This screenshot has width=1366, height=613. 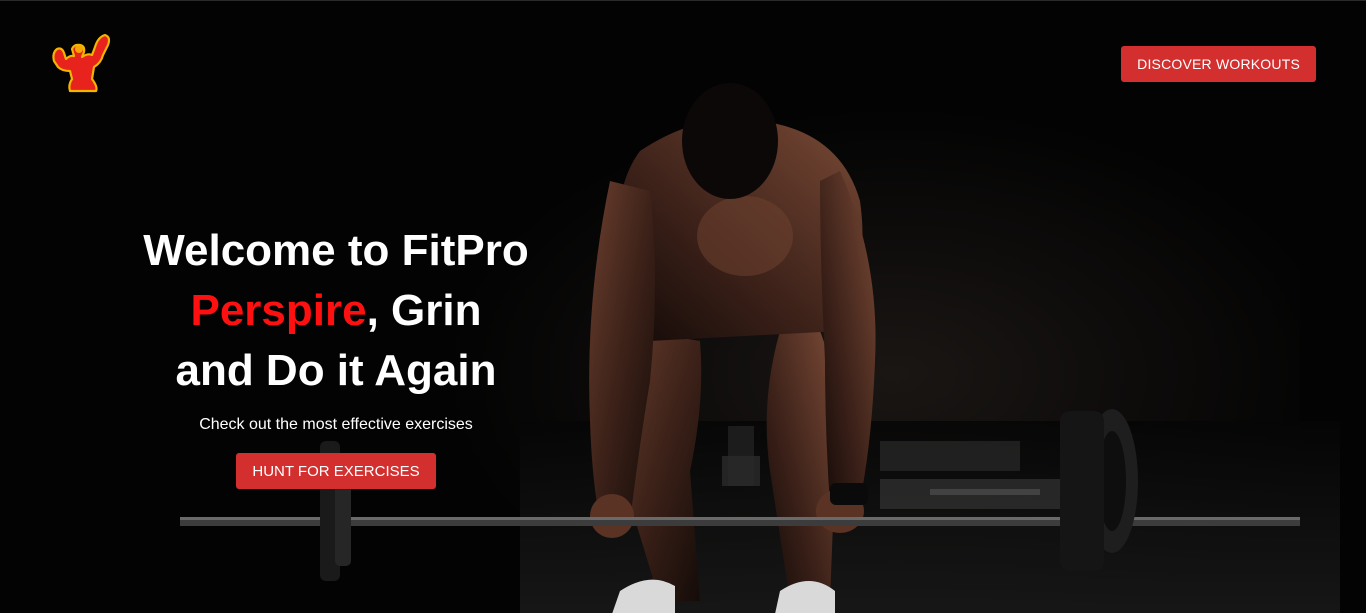 What do you see at coordinates (336, 424) in the screenshot?
I see `hero-subtitle: Check out the most effective exercises` at bounding box center [336, 424].